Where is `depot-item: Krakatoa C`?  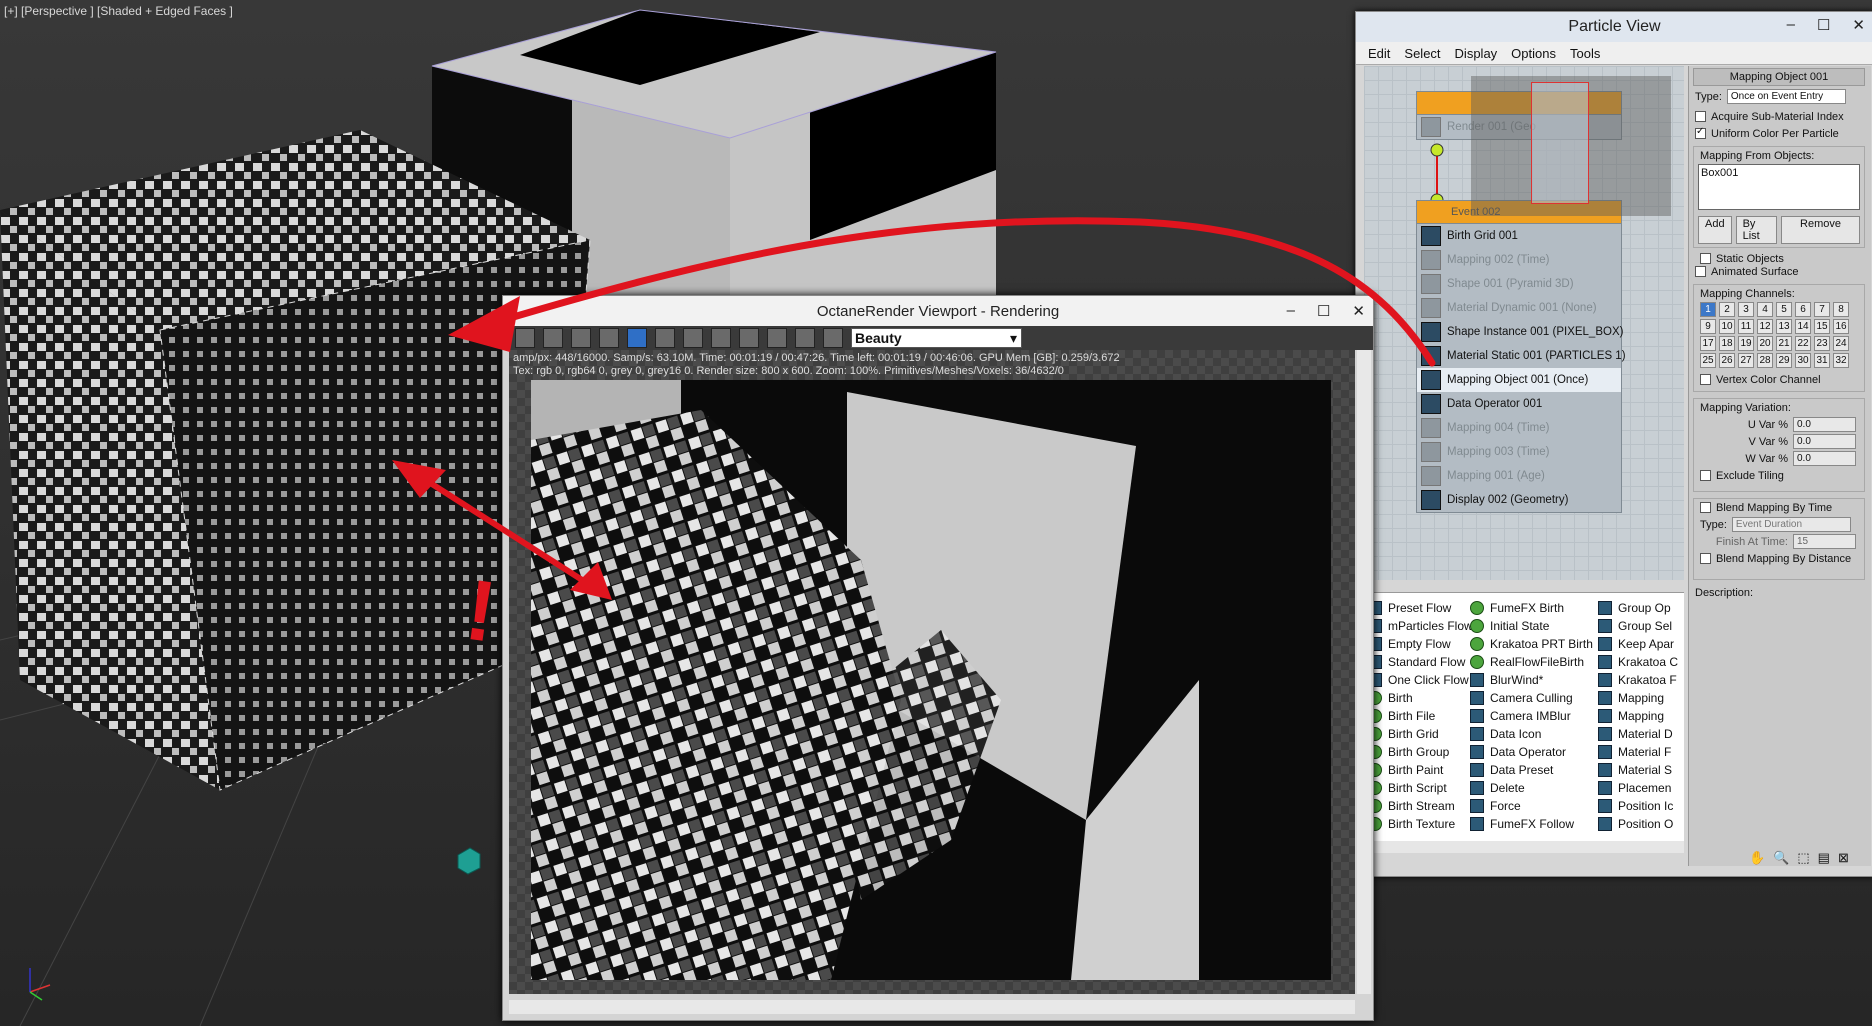 depot-item: Krakatoa C is located at coordinates (1638, 662).